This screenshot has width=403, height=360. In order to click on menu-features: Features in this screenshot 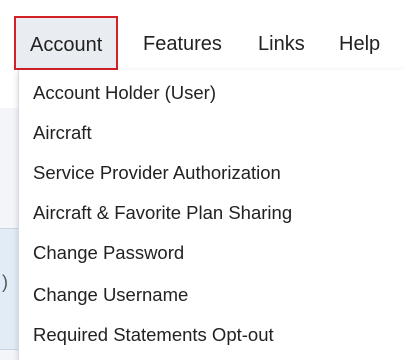, I will do `click(182, 44)`.